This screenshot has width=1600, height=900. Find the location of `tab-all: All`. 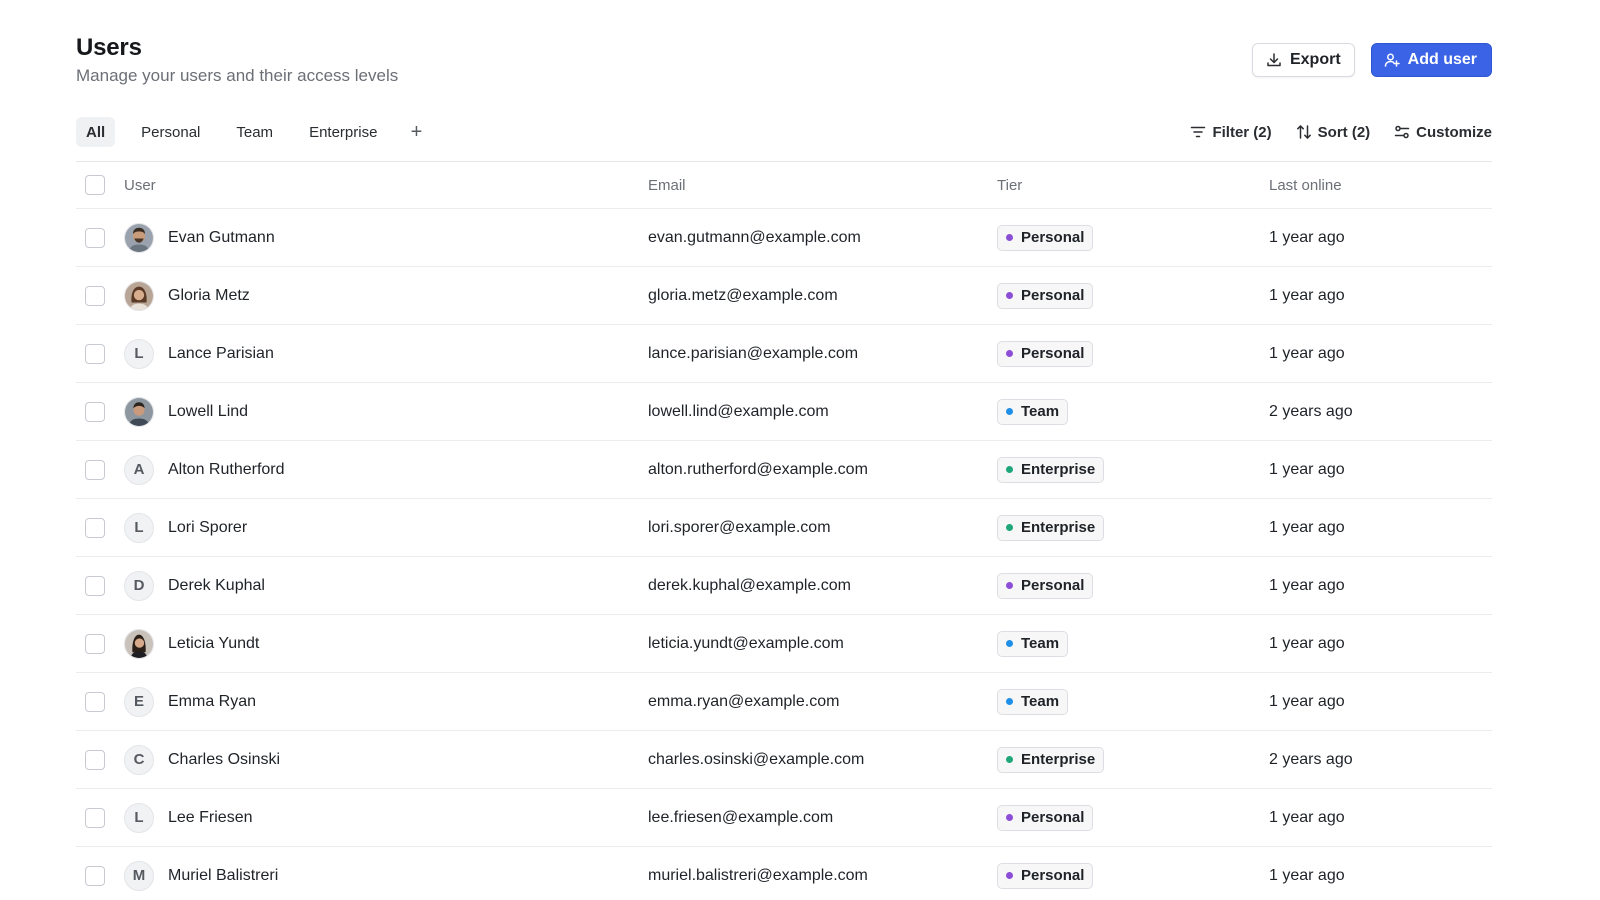

tab-all: All is located at coordinates (96, 132).